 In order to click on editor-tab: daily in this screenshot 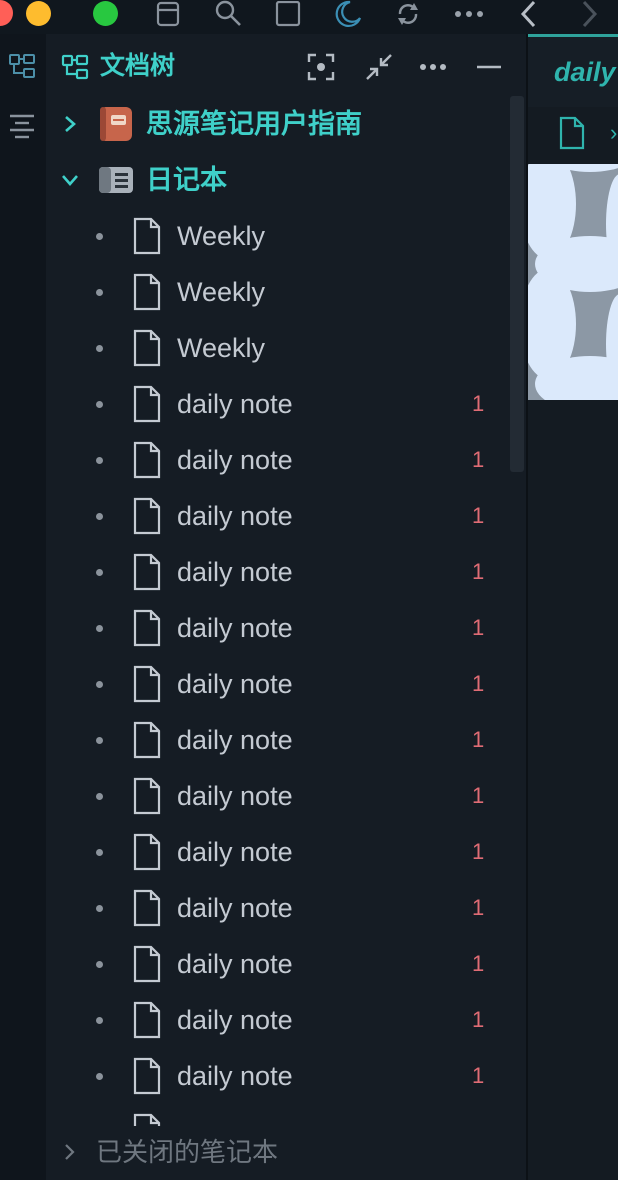, I will do `click(573, 70)`.